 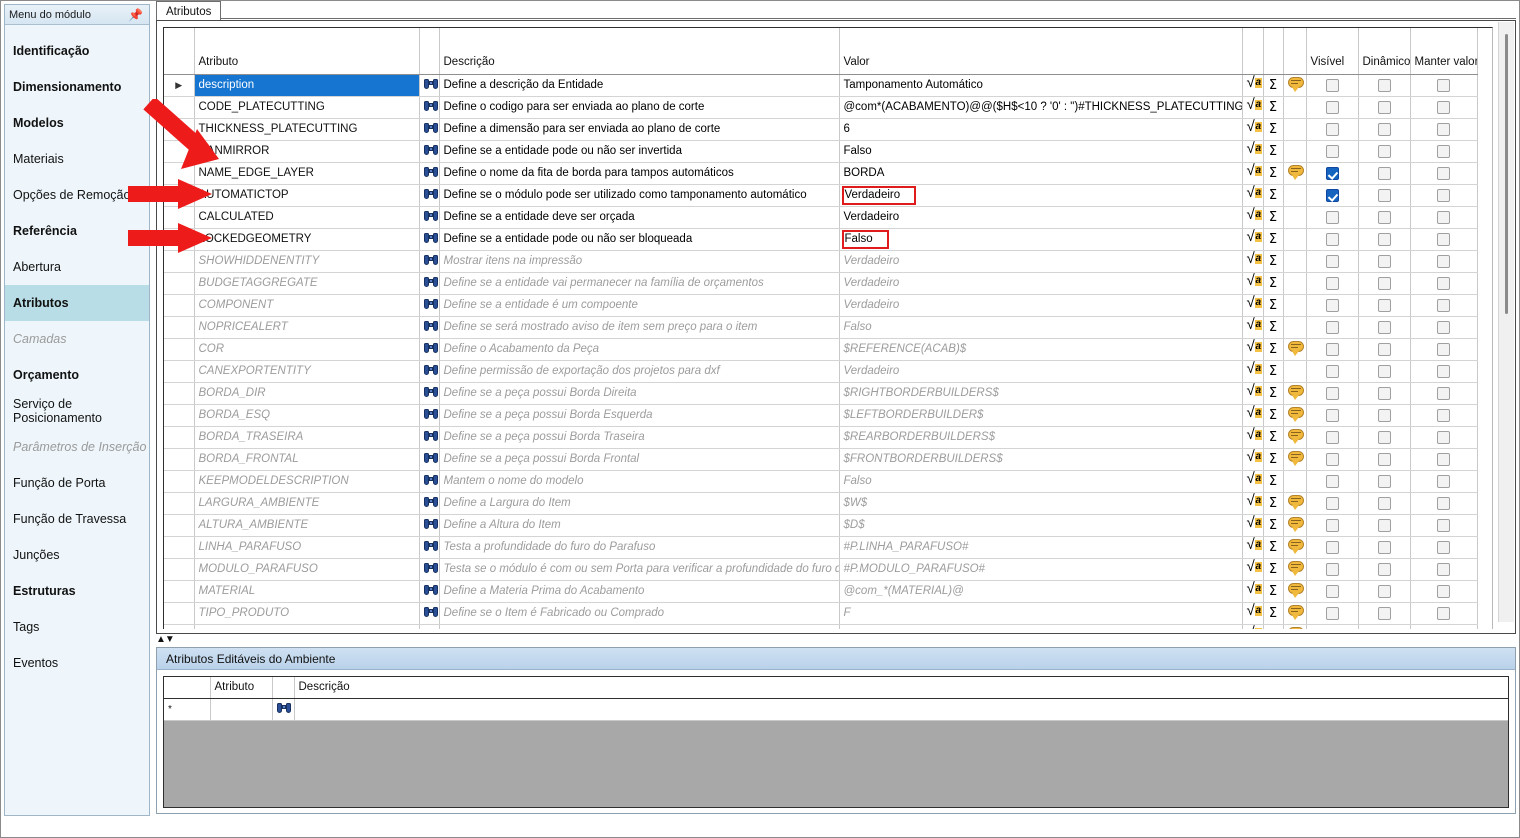 I want to click on col-header-dinamico: Dinâmico, so click(x=1384, y=51).